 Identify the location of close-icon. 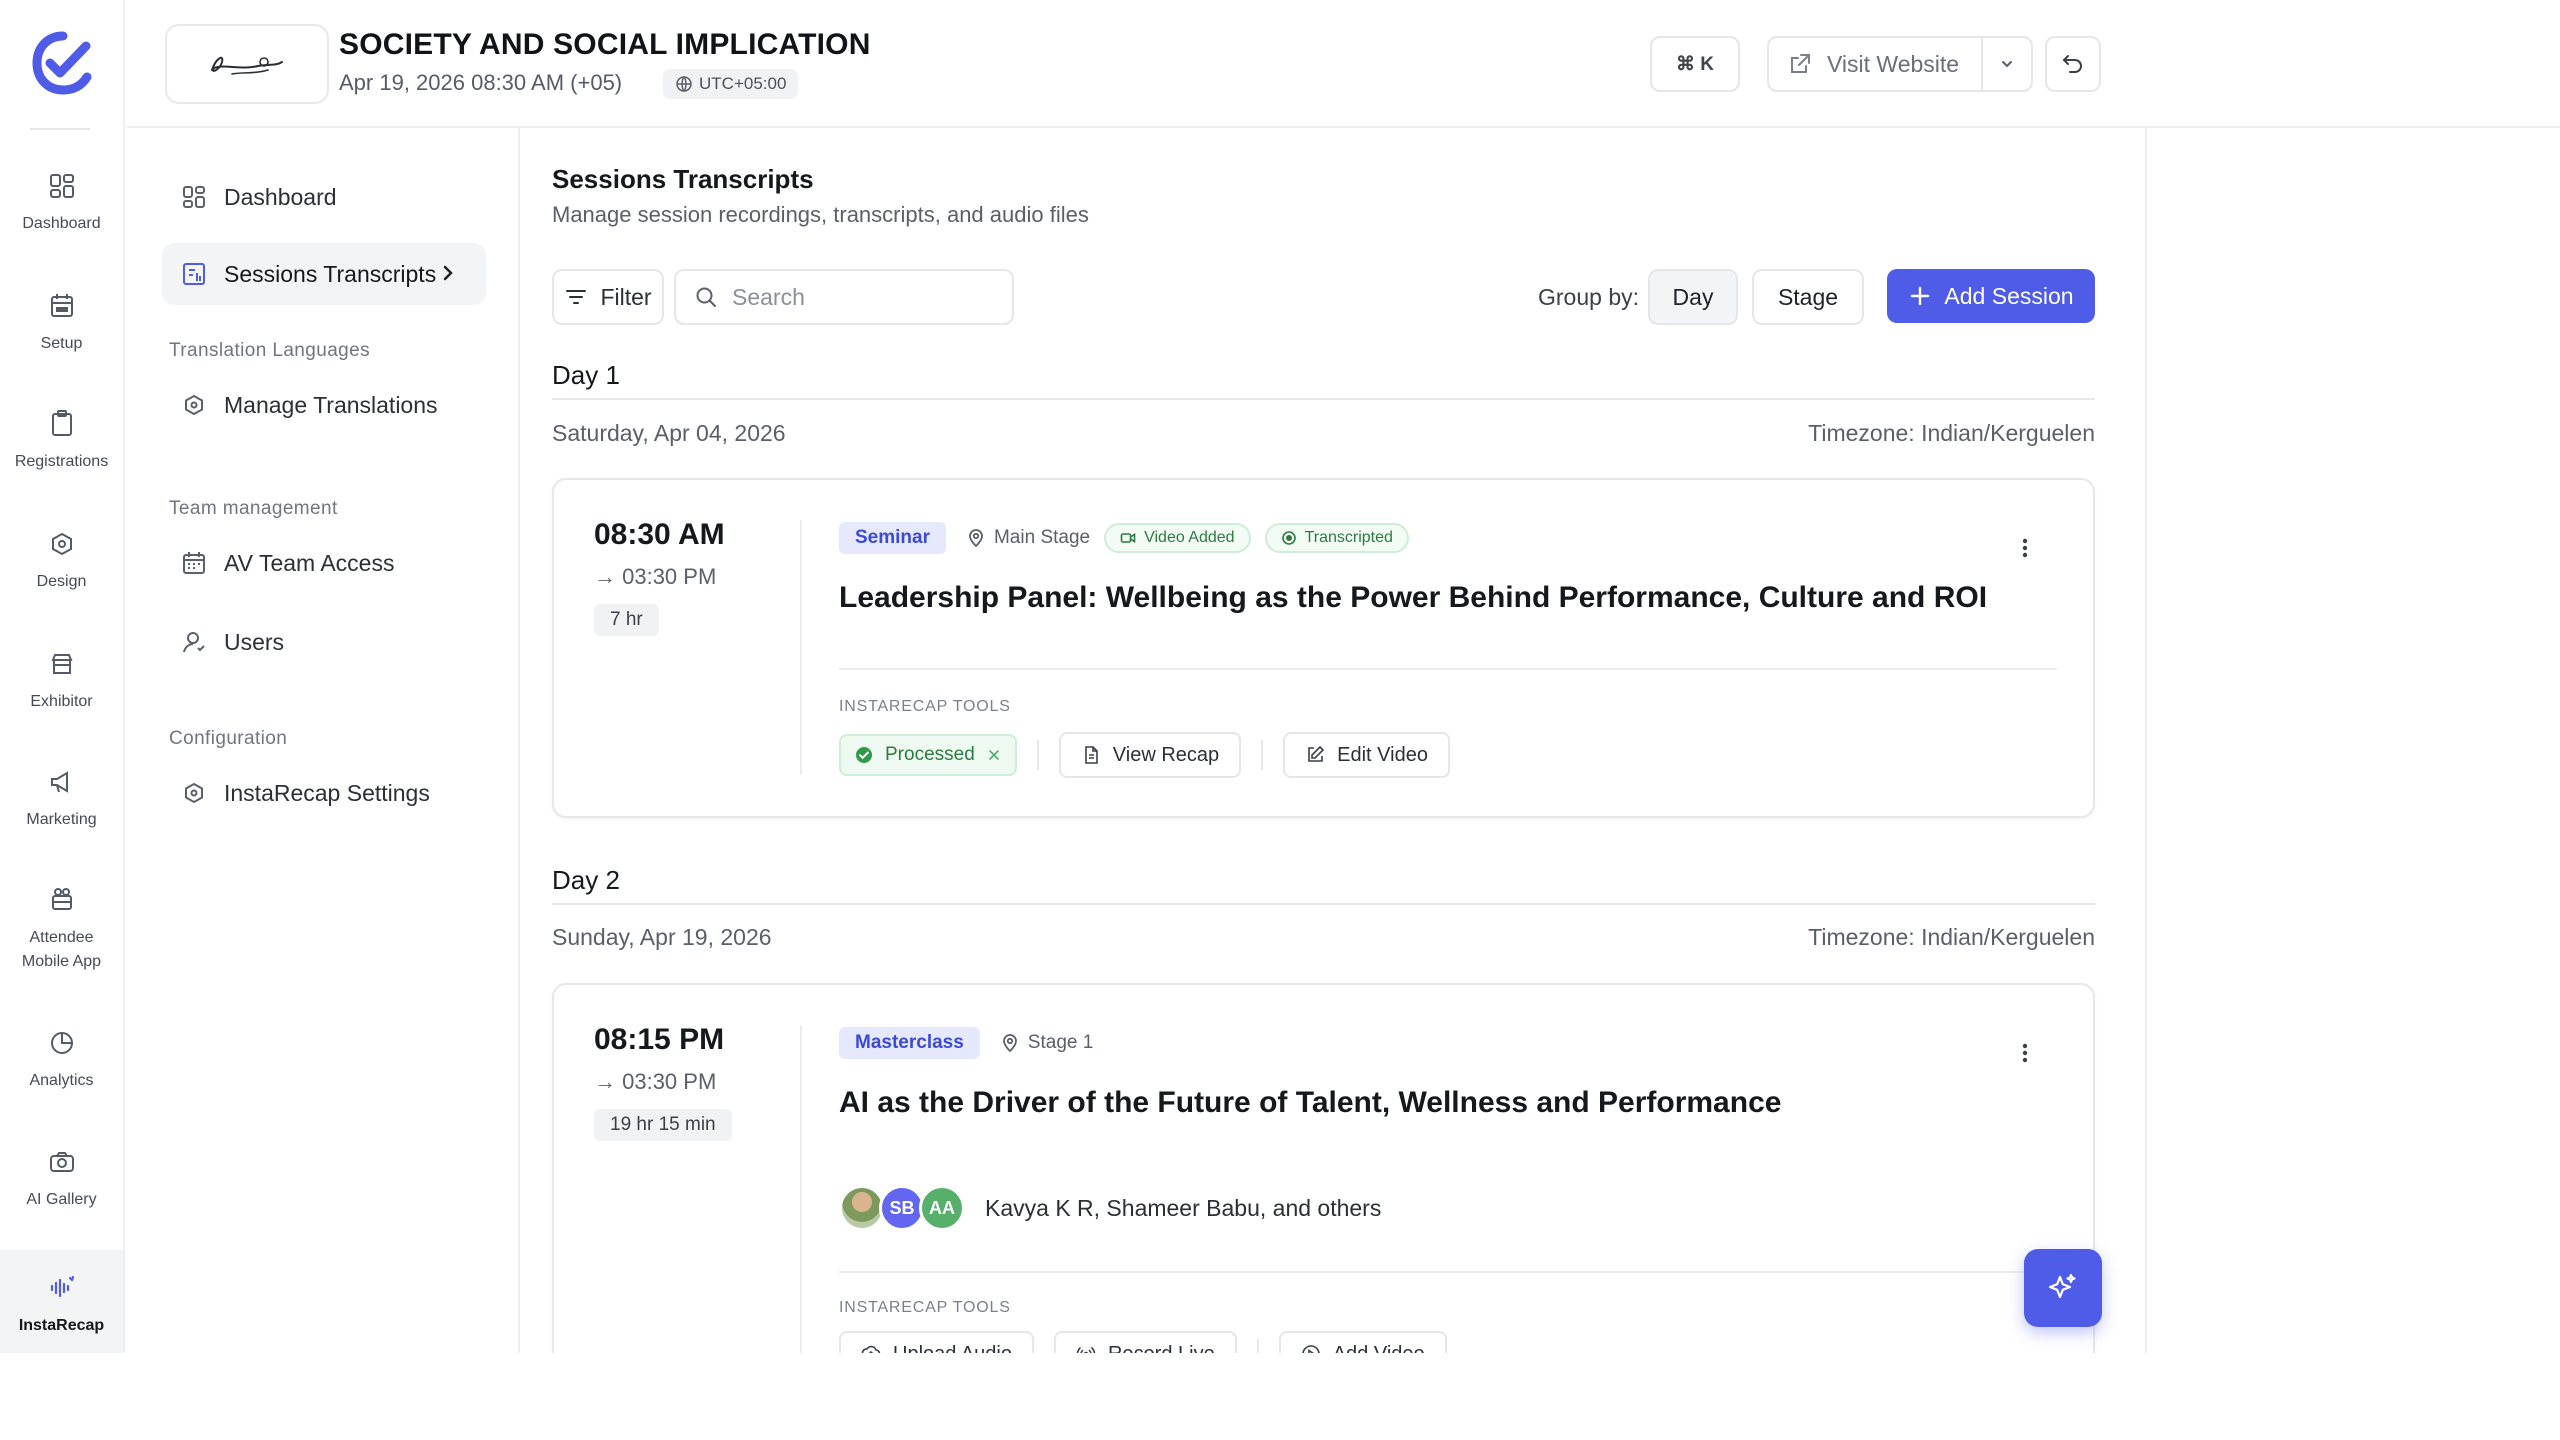
(994, 755).